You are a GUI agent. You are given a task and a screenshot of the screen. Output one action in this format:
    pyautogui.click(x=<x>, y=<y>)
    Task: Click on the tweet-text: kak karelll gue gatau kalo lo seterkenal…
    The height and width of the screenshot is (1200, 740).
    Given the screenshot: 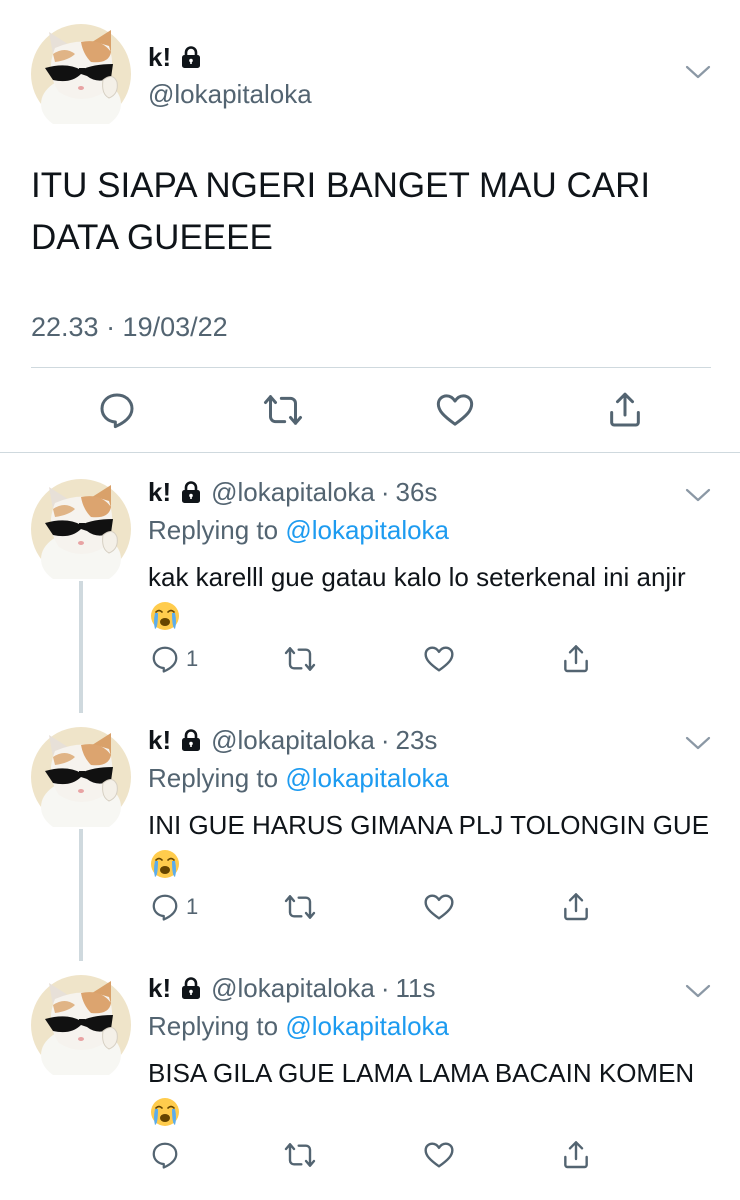 What is the action you would take?
    pyautogui.click(x=433, y=597)
    